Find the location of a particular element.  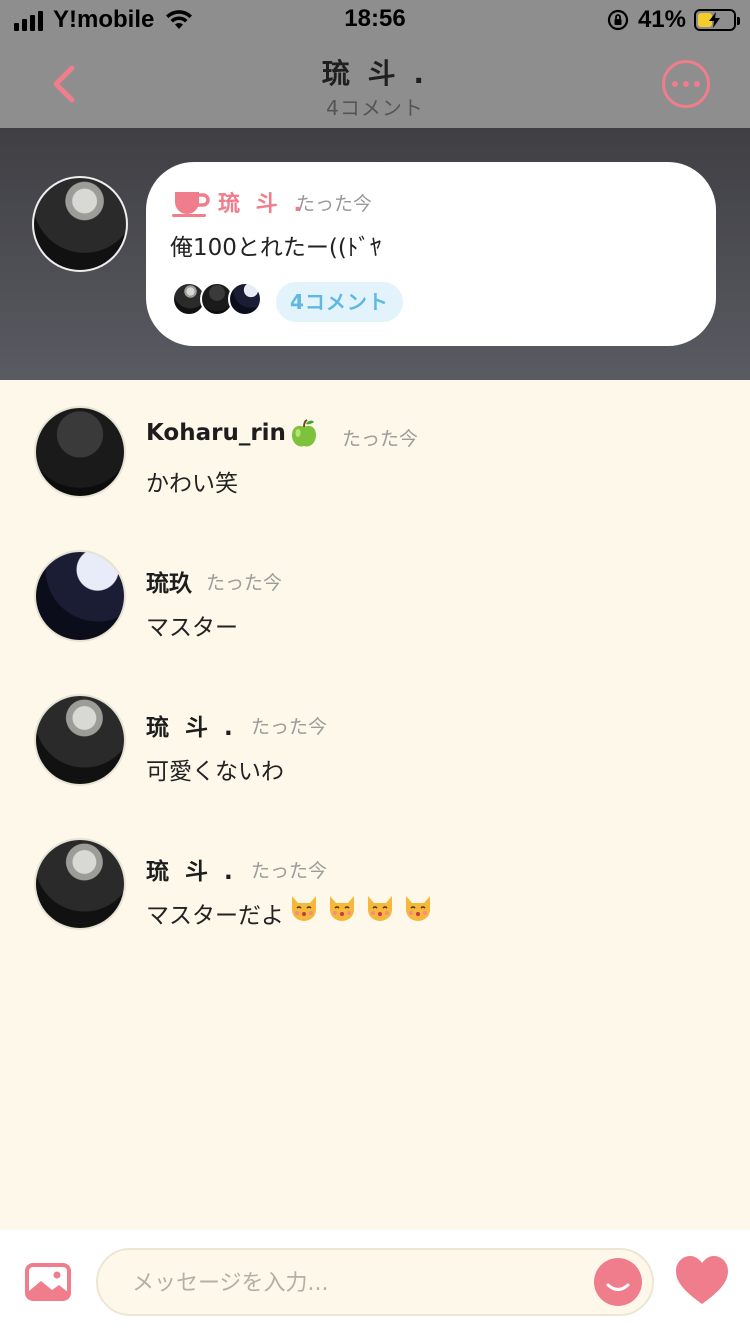

post-timestamp: たった今 is located at coordinates (334, 204).